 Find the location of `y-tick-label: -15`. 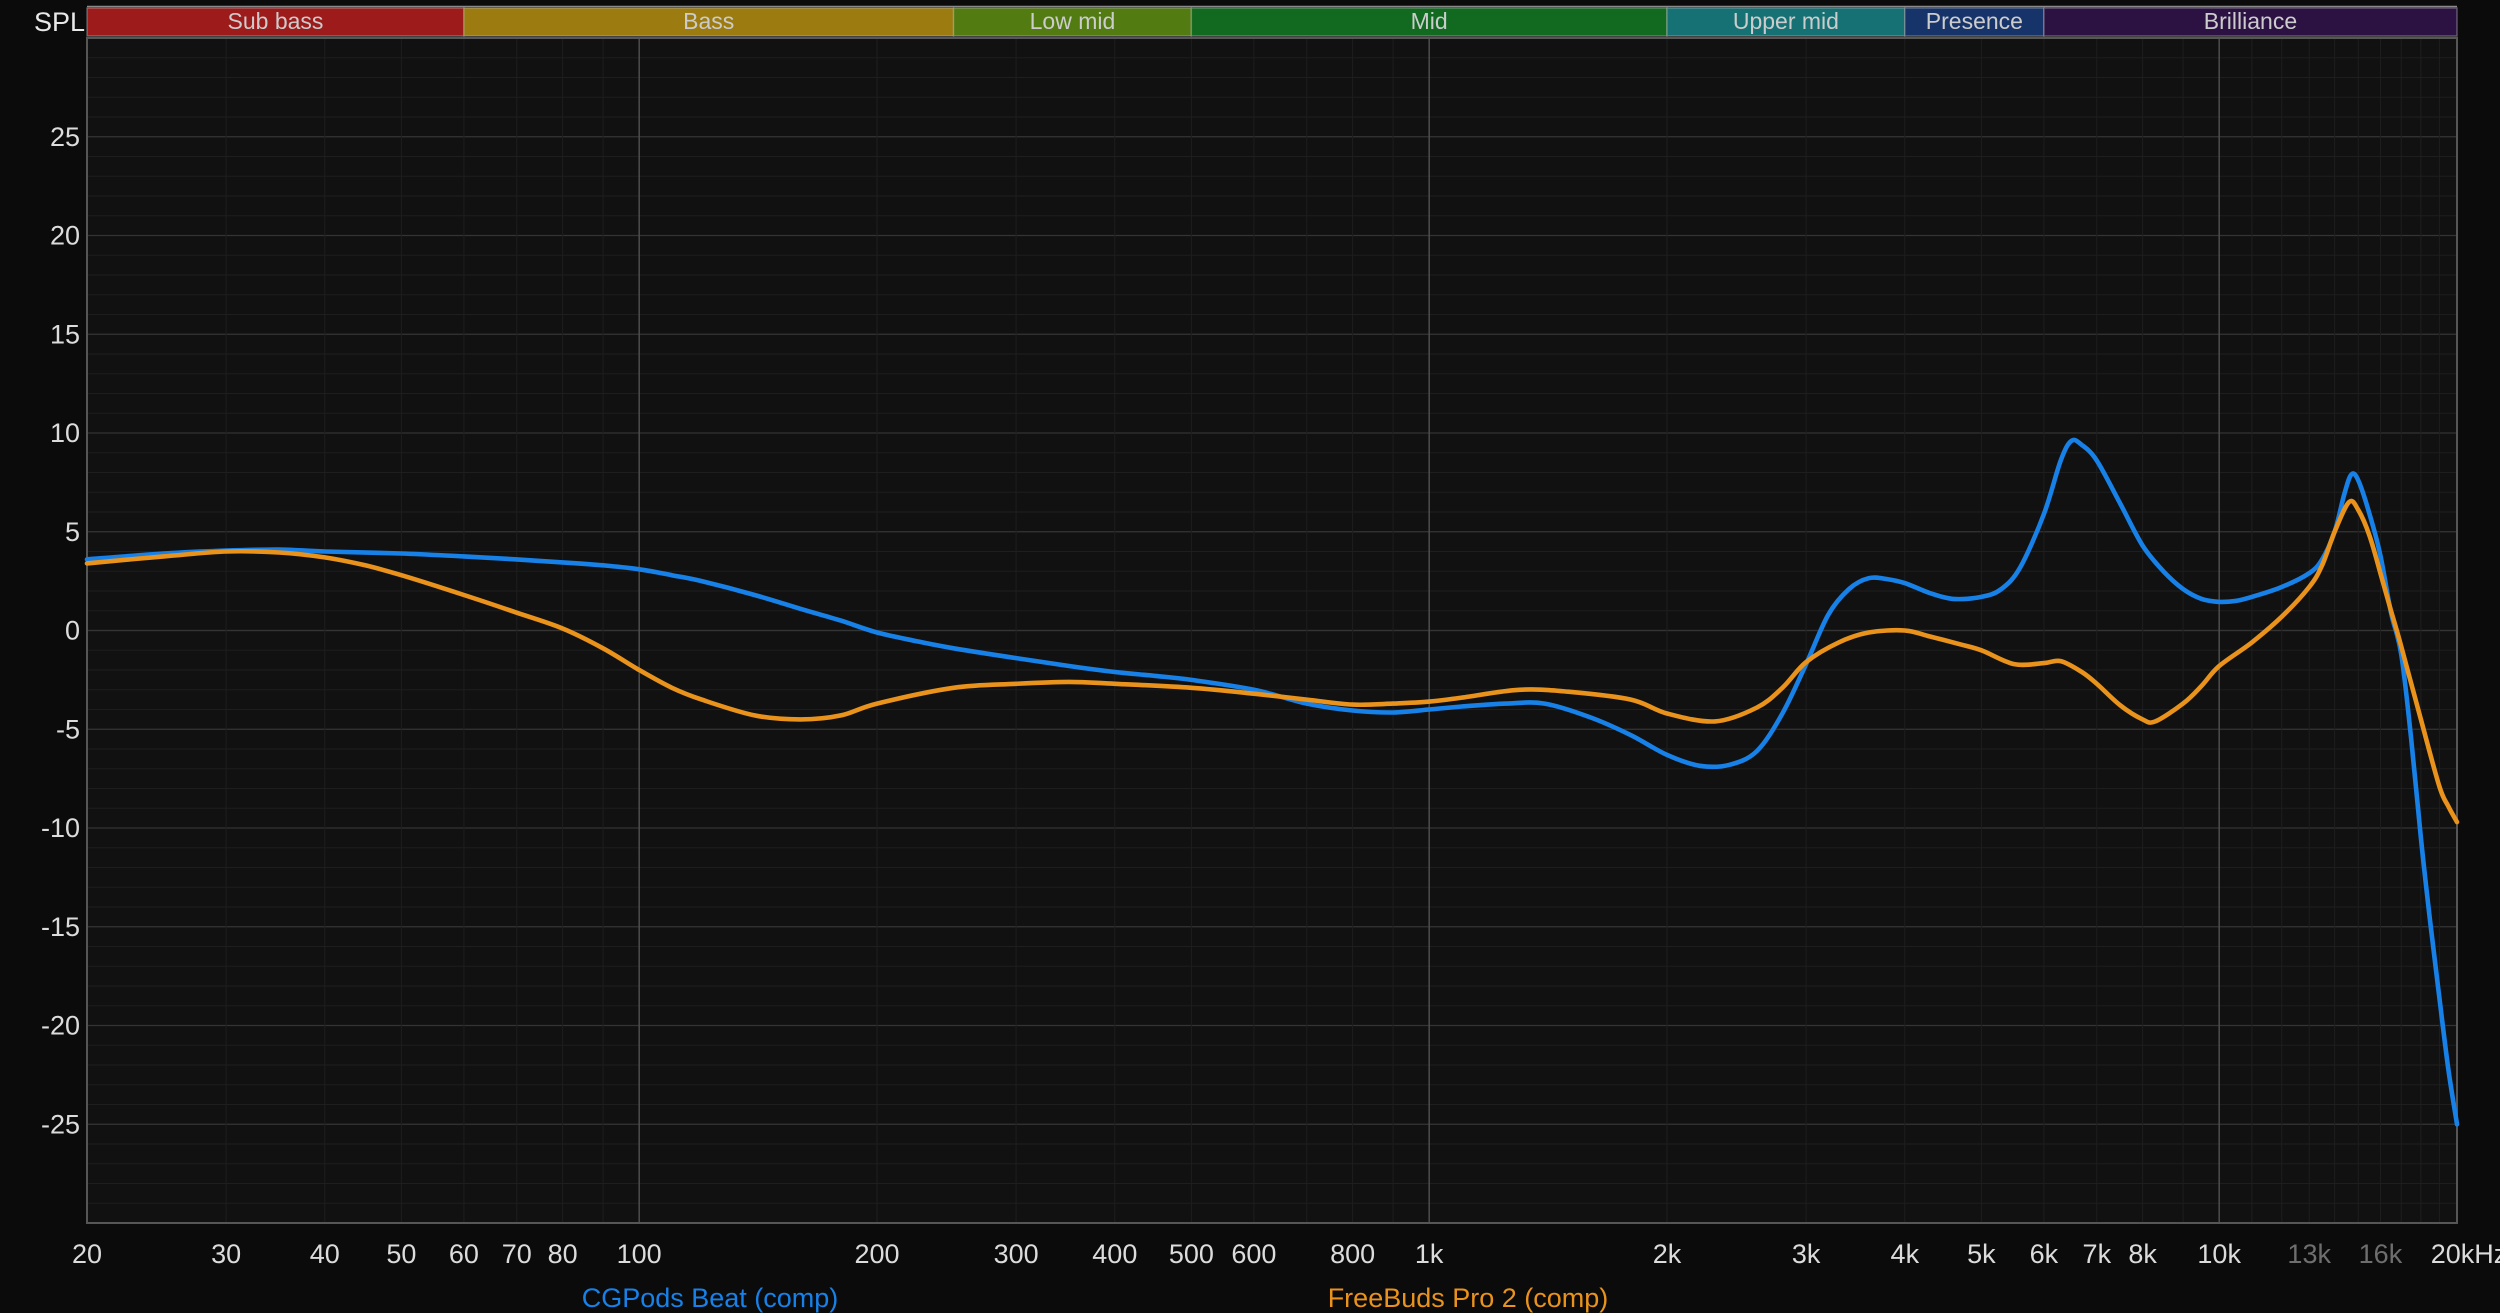

y-tick-label: -15 is located at coordinates (60, 927).